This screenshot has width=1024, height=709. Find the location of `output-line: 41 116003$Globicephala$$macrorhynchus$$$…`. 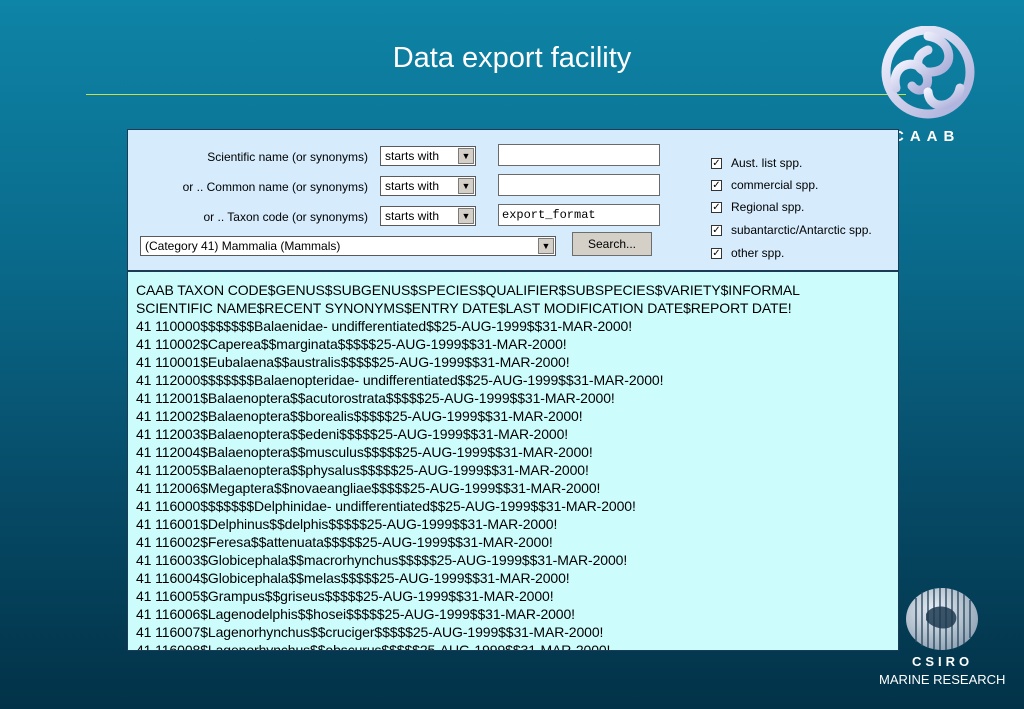

output-line: 41 116003$Globicephala$$macrorhynchus$$$… is located at coordinates (382, 560).